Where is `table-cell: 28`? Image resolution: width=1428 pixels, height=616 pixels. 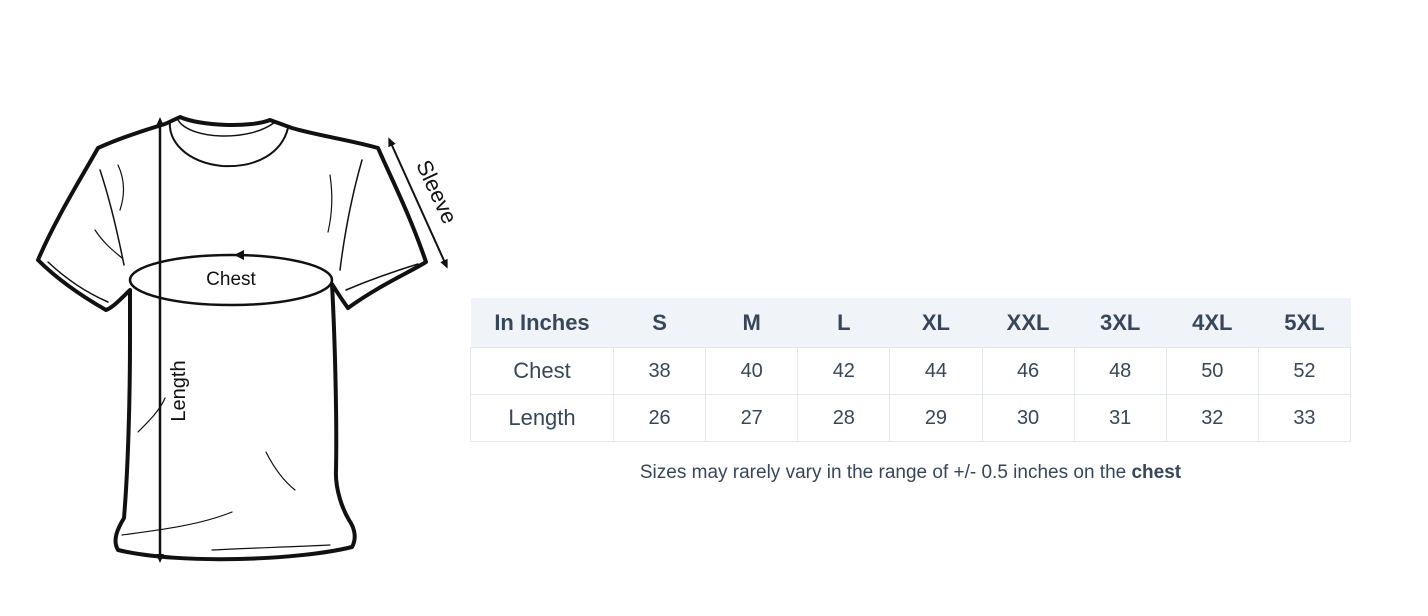 table-cell: 28 is located at coordinates (844, 418).